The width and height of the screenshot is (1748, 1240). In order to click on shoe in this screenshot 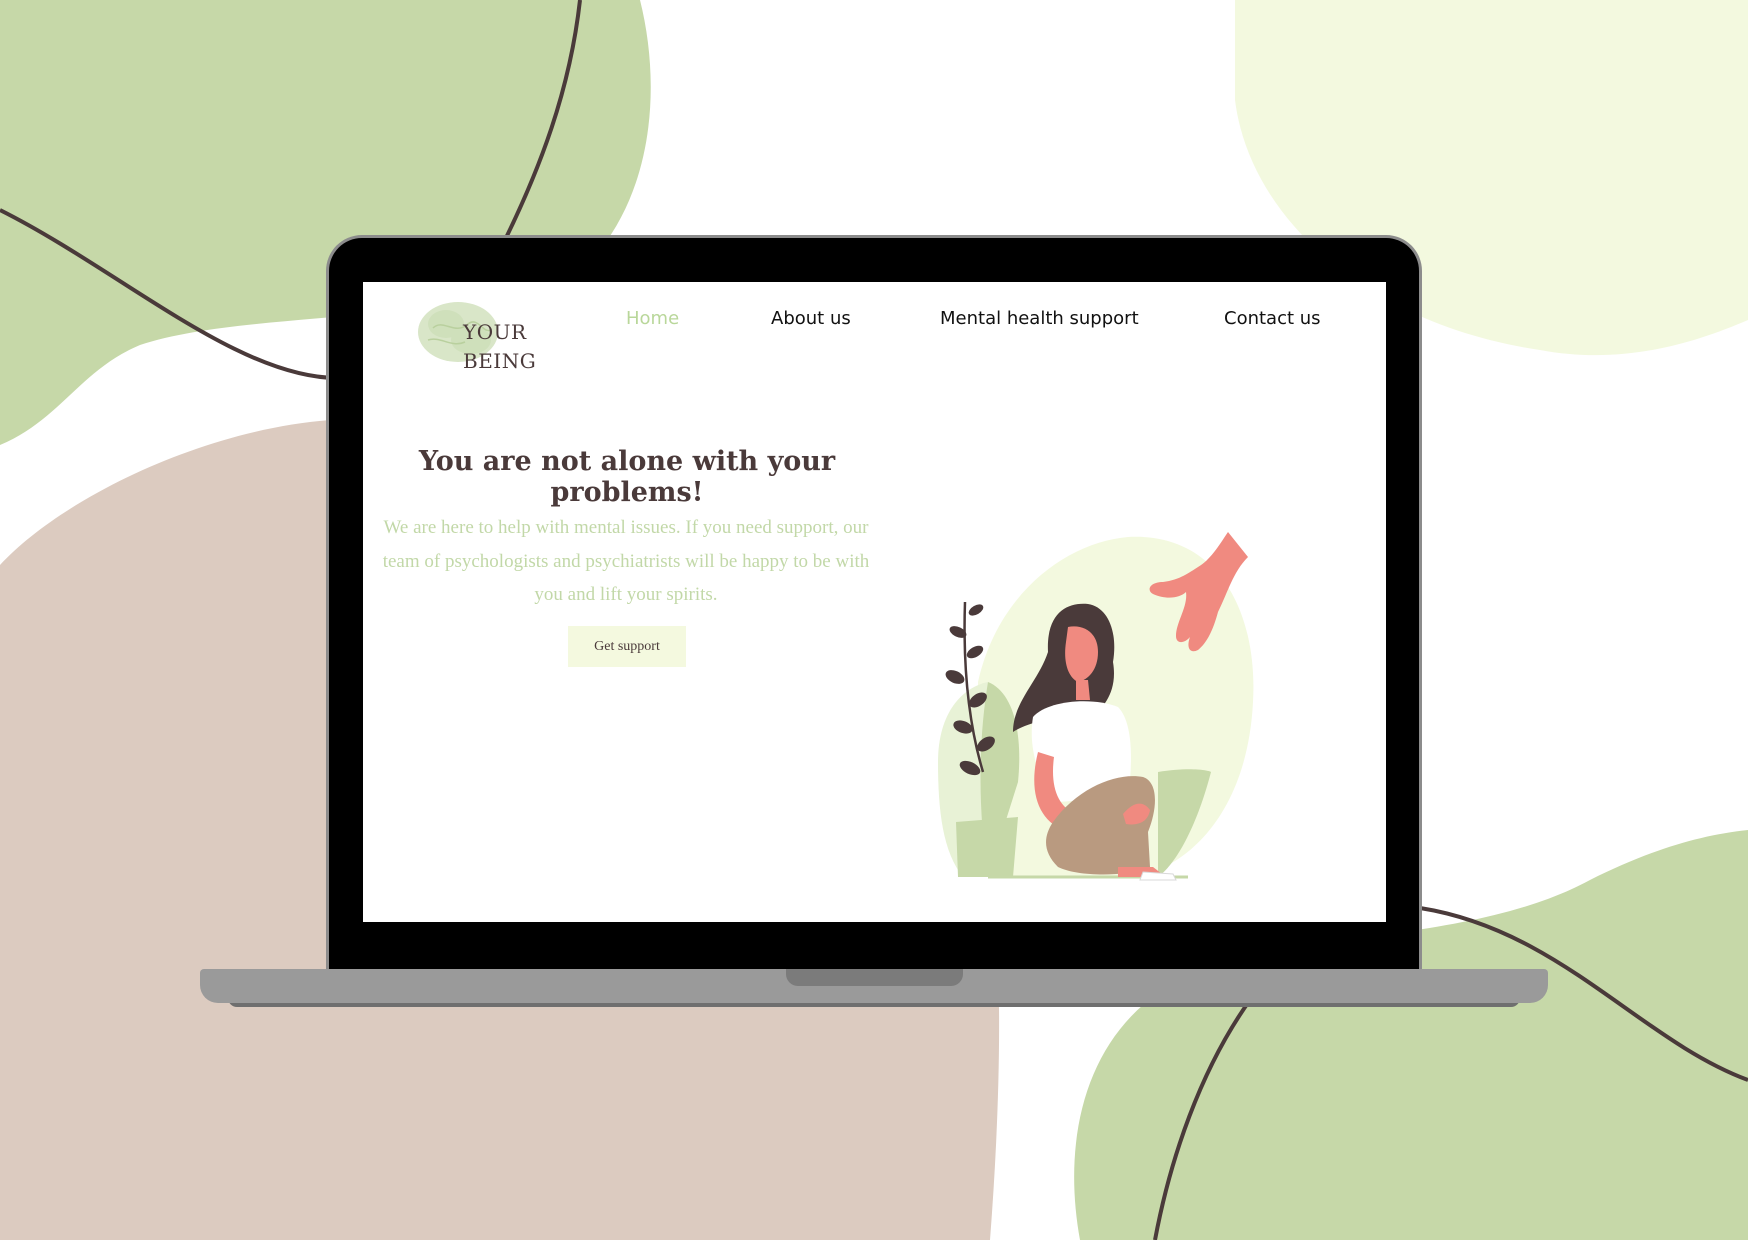, I will do `click(1158, 876)`.